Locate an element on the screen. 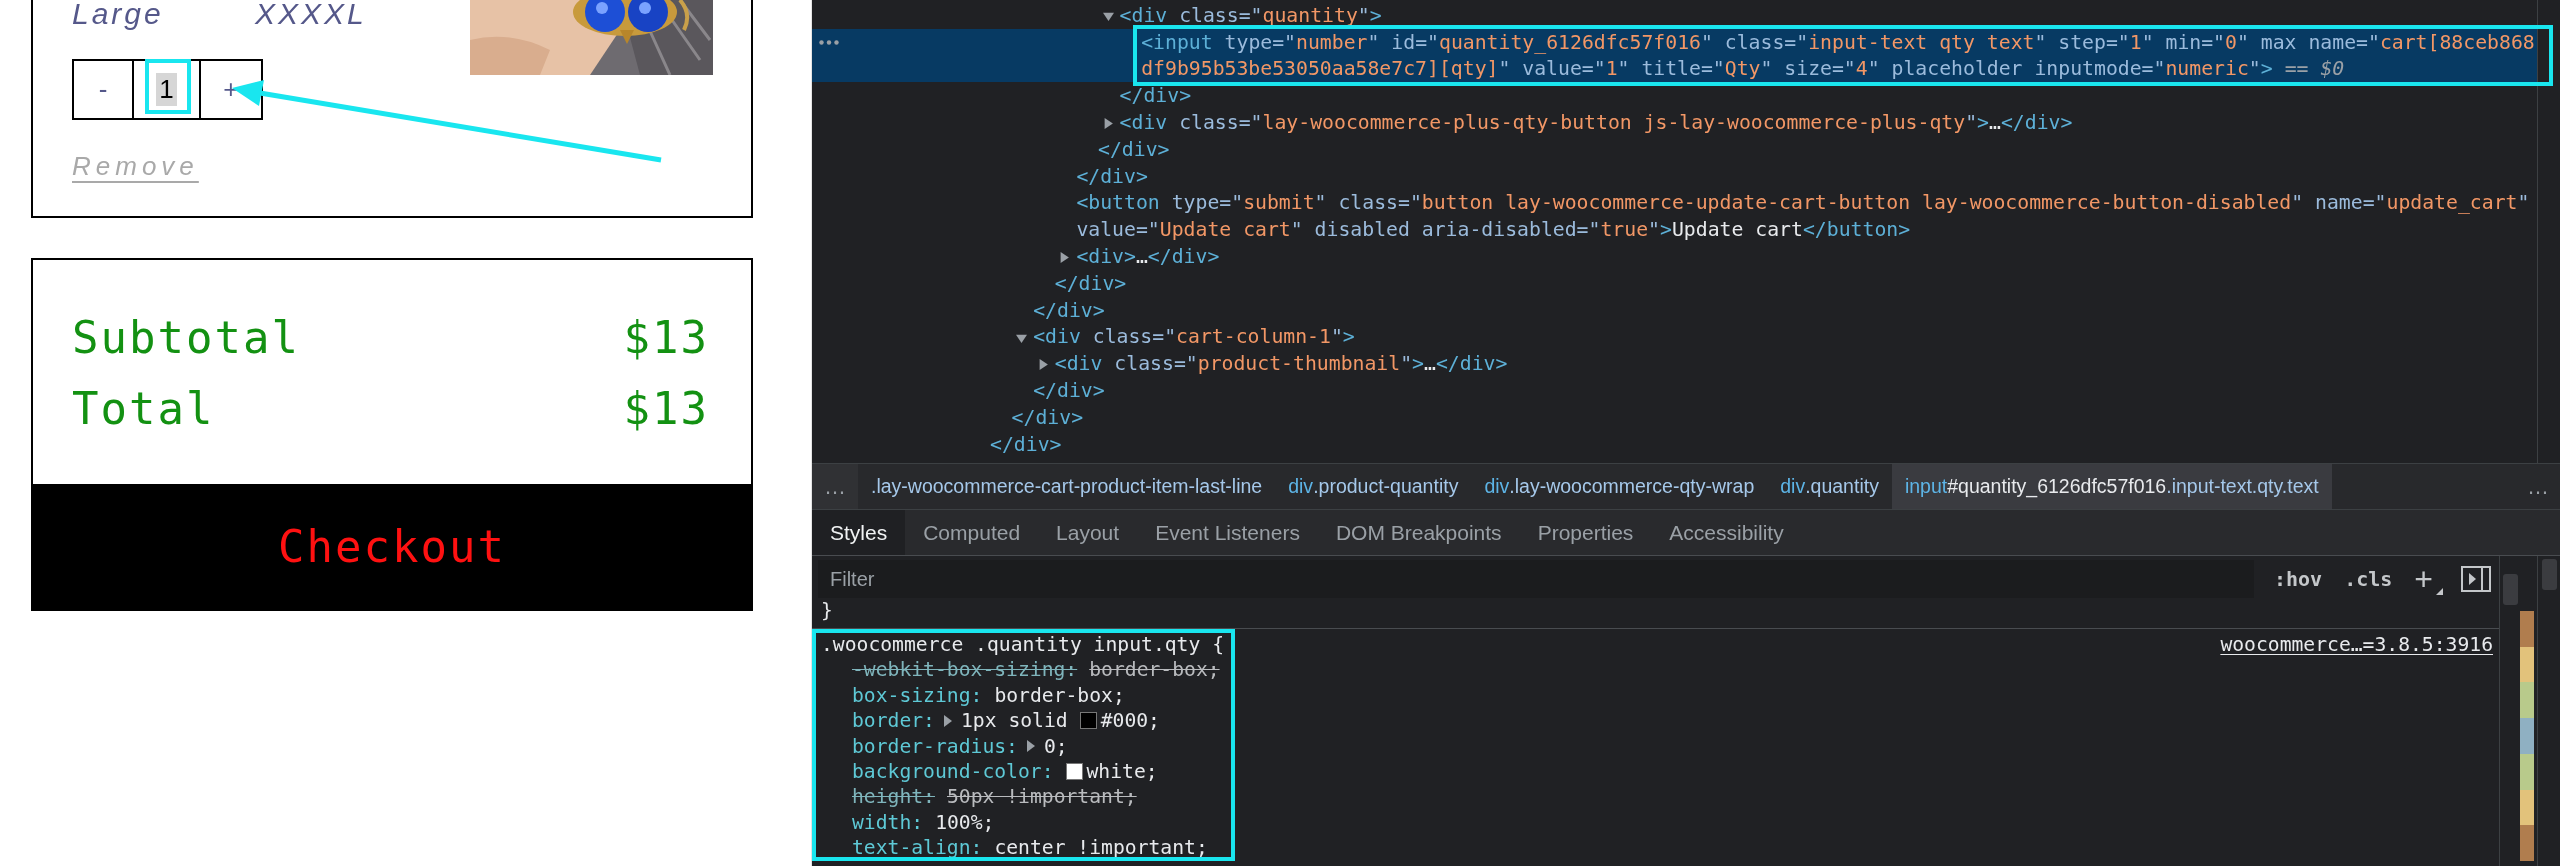 The image size is (2560, 866). html-line: <div class="lay-woocommerce-plus-qty-button js-lay-woocommerce-plus-qty">…</div> is located at coordinates (1596, 123).